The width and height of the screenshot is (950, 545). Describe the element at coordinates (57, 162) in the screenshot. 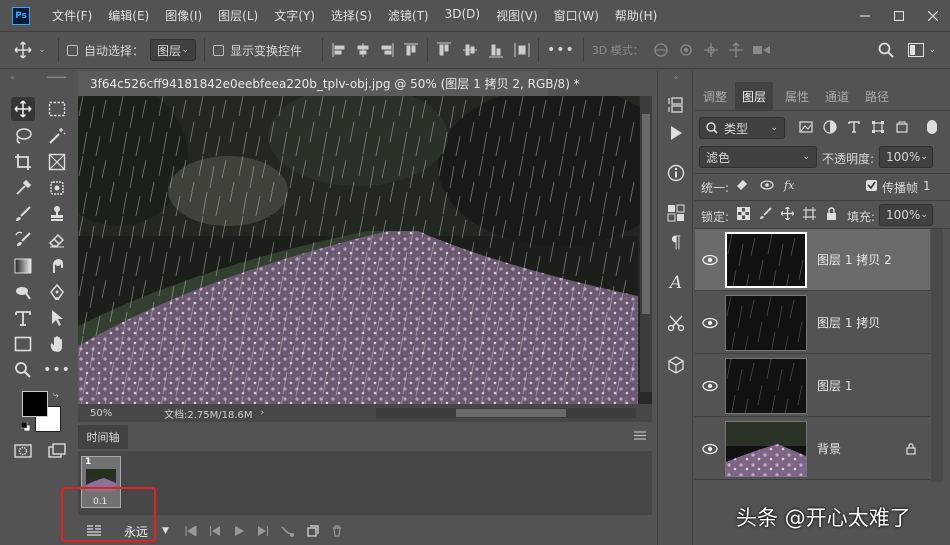

I see `frame-tool` at that location.